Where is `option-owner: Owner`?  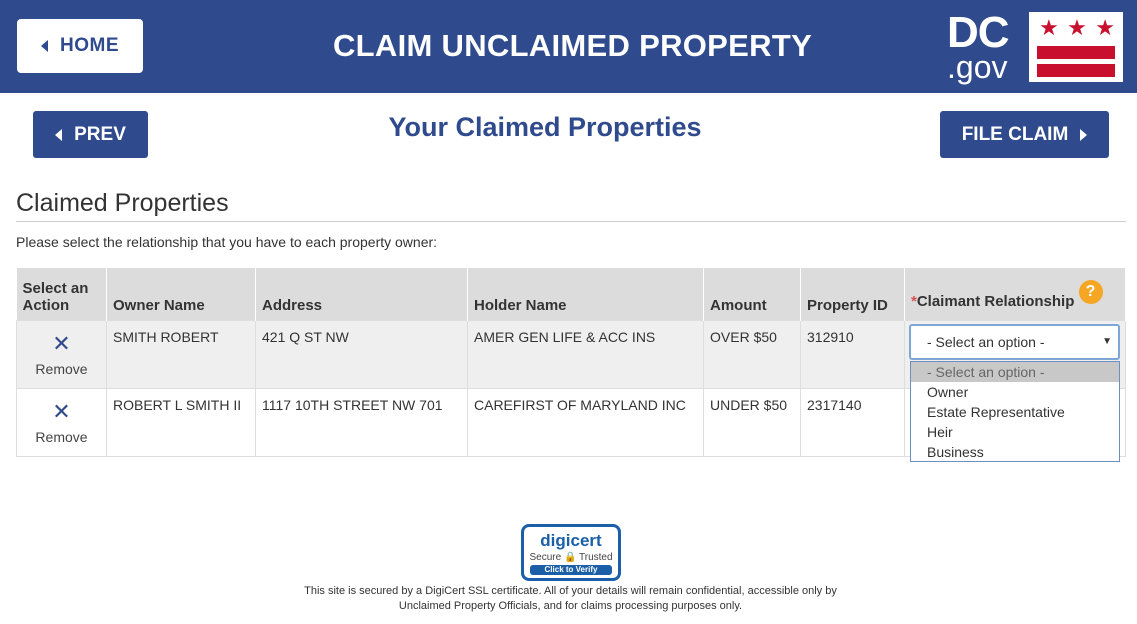
option-owner: Owner is located at coordinates (1015, 392).